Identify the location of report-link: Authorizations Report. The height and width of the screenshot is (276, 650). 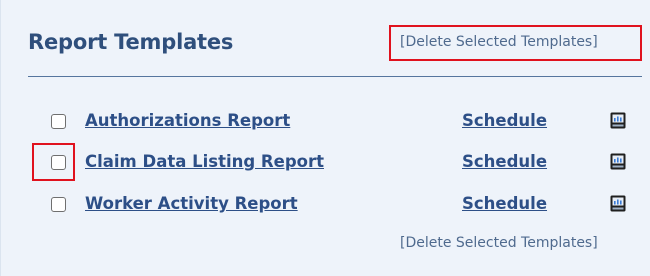
(187, 120).